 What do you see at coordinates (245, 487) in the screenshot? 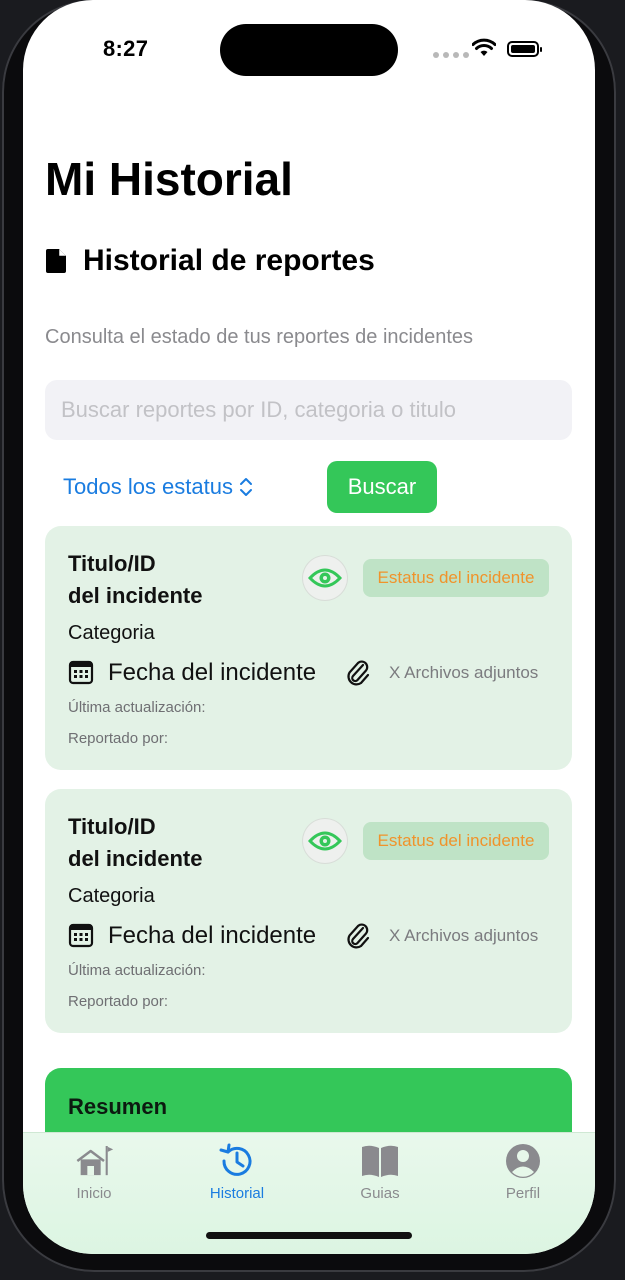
I see `chevron-up-down-icon` at bounding box center [245, 487].